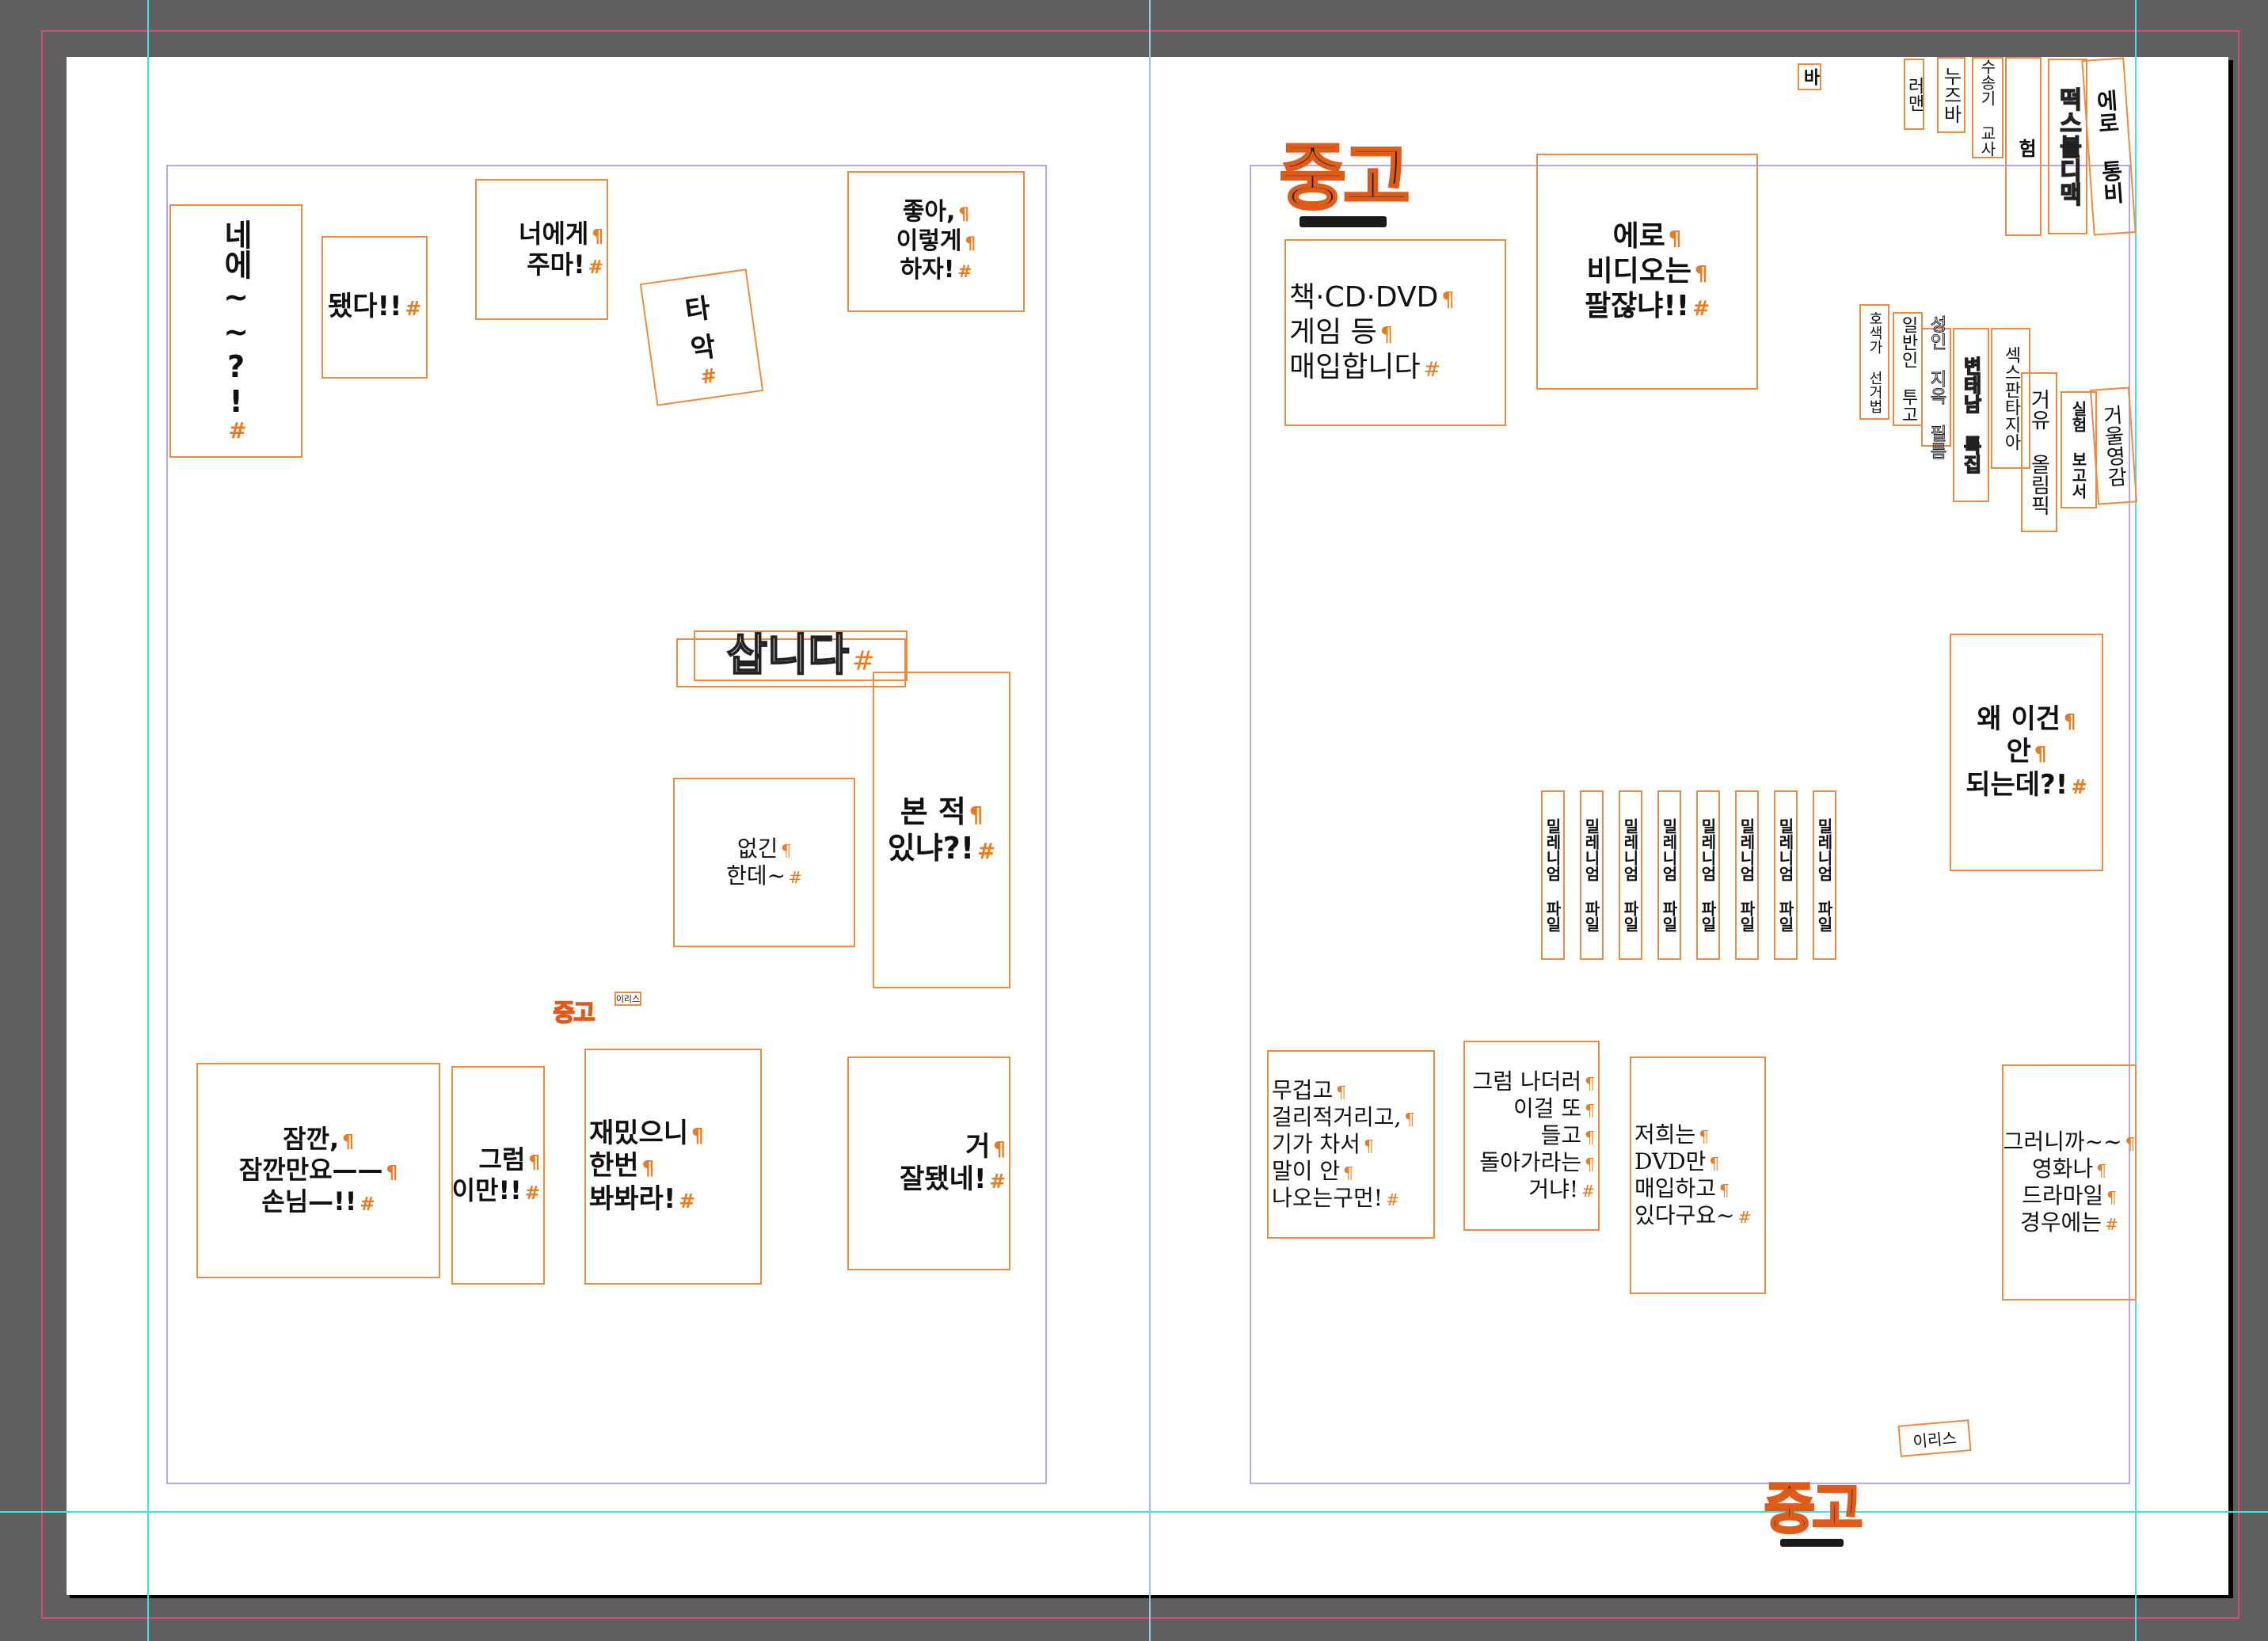  What do you see at coordinates (1395, 332) in the screenshot?
I see `text-frame-chaek: 책·CD·DVD ¶ 게임 등 ¶ 매입합니다 #` at bounding box center [1395, 332].